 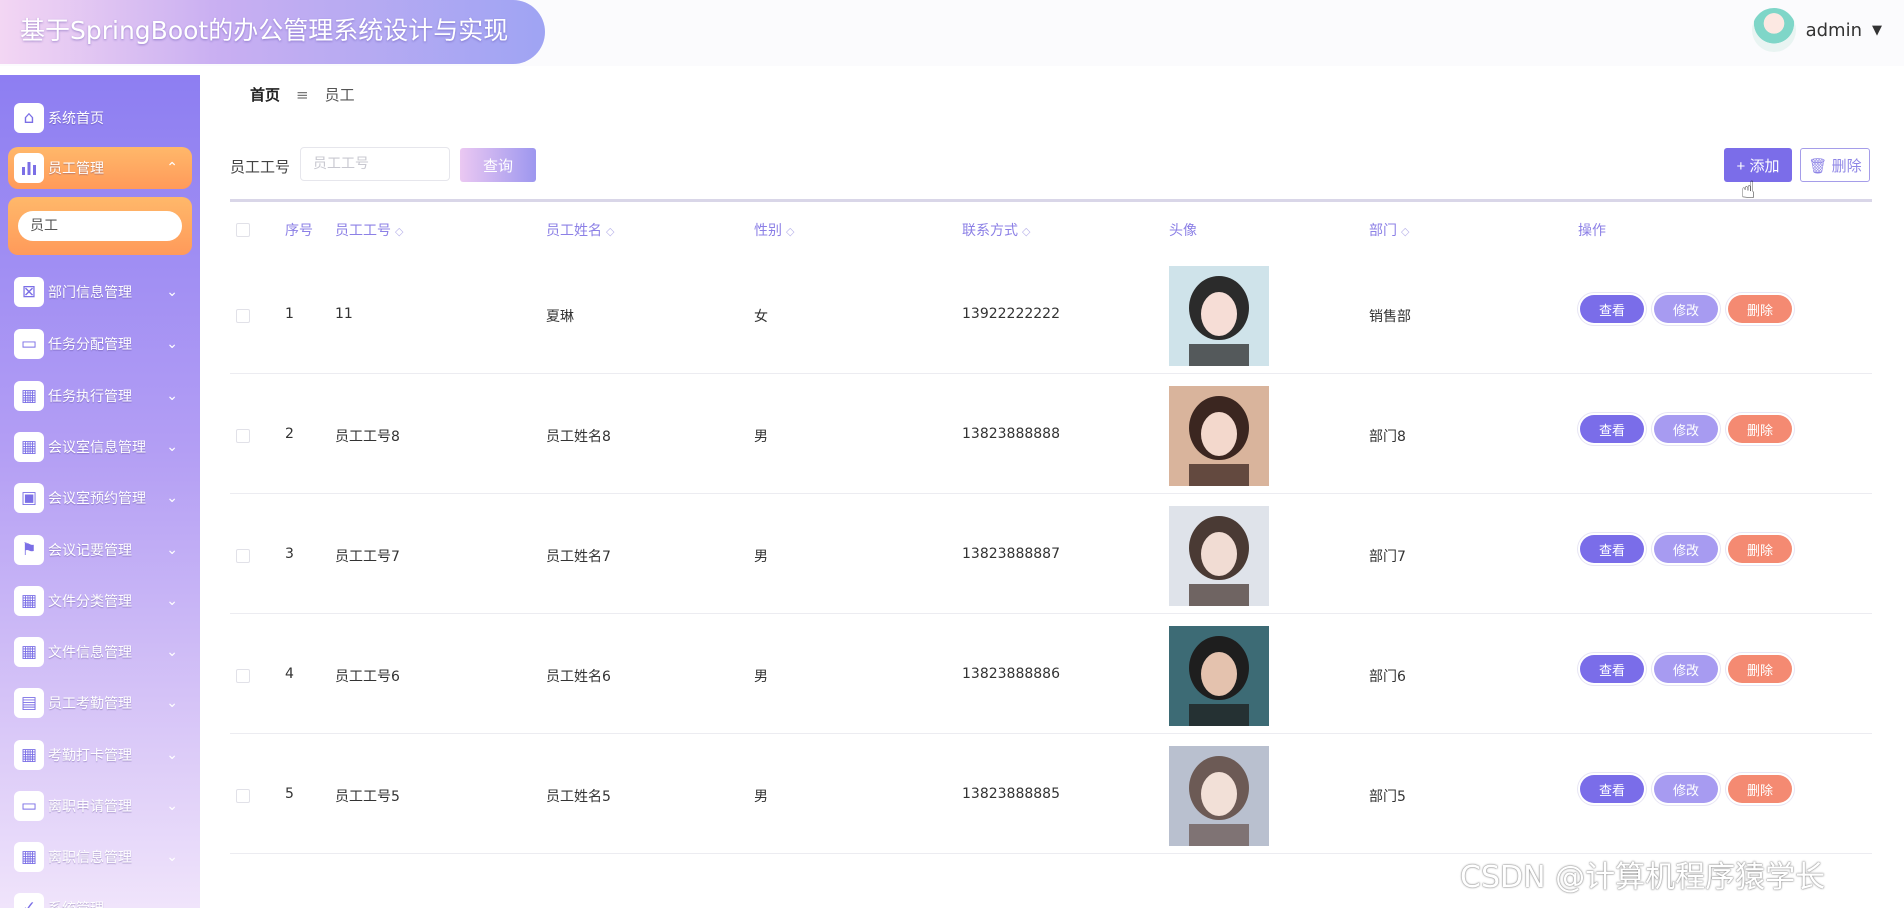 I want to click on cell-emp-name: 夏琳, so click(x=560, y=317).